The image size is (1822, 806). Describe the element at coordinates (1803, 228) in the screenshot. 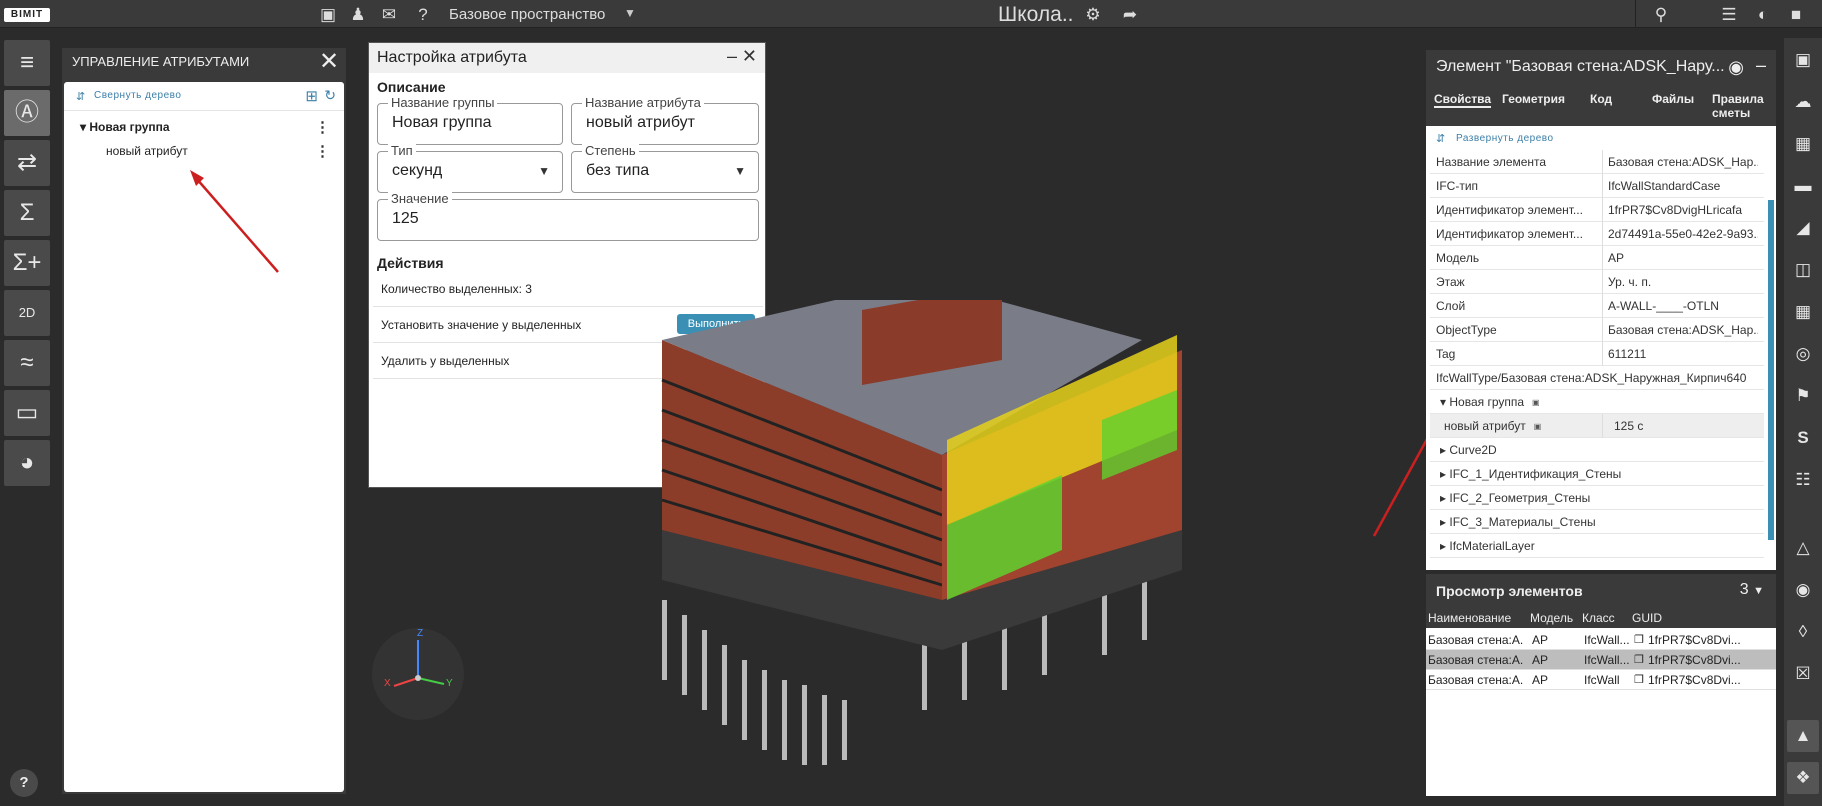

I see `section-icon: ◢` at that location.